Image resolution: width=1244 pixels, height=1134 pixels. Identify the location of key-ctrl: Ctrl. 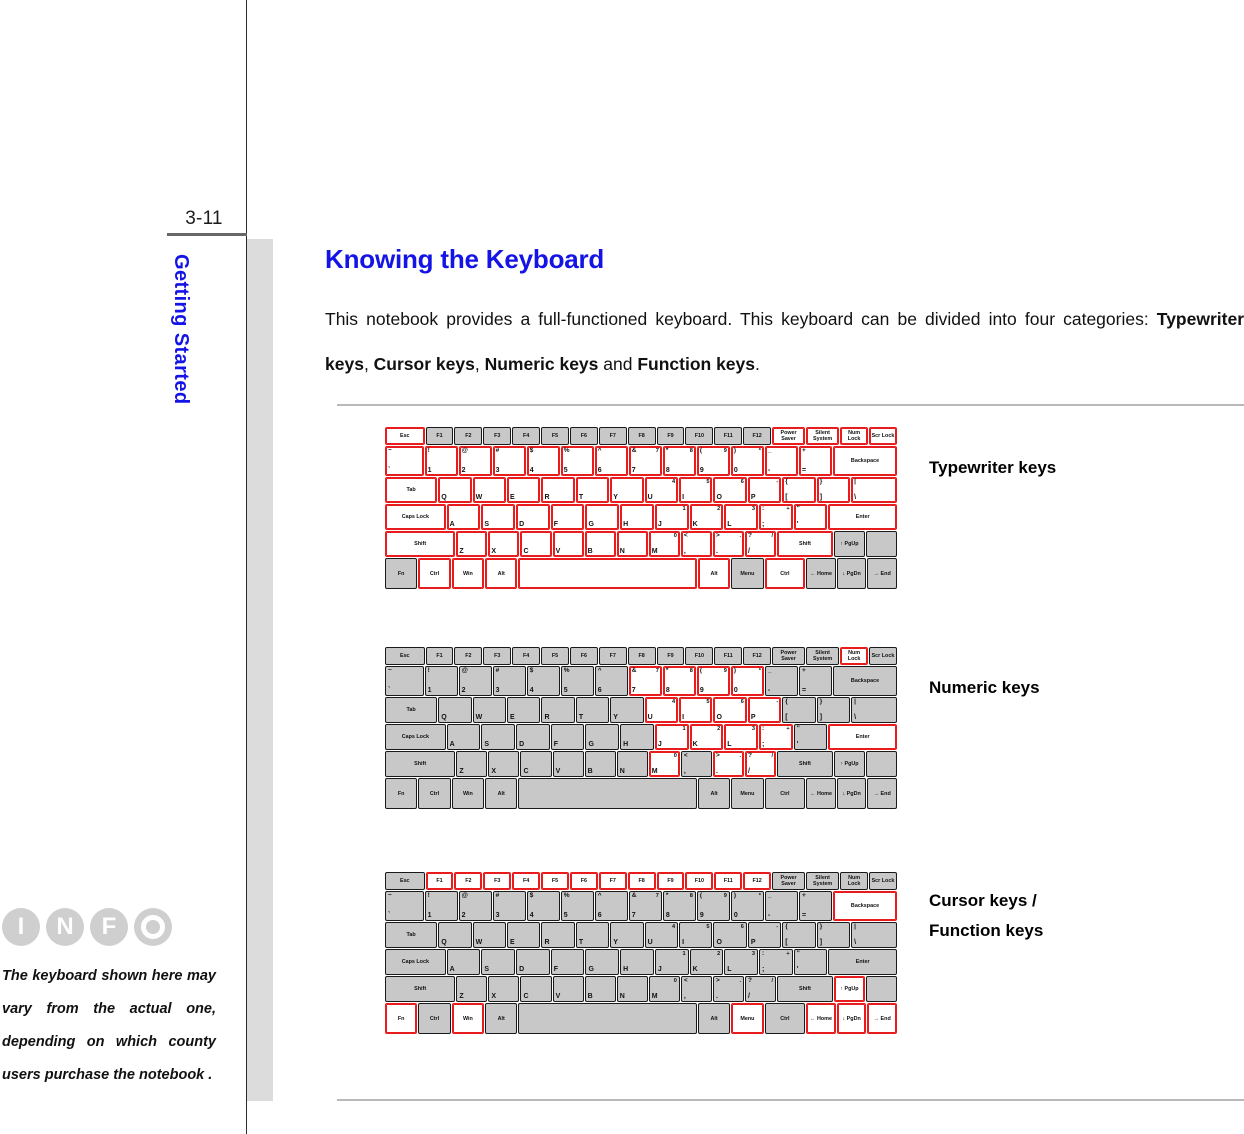
(785, 1018).